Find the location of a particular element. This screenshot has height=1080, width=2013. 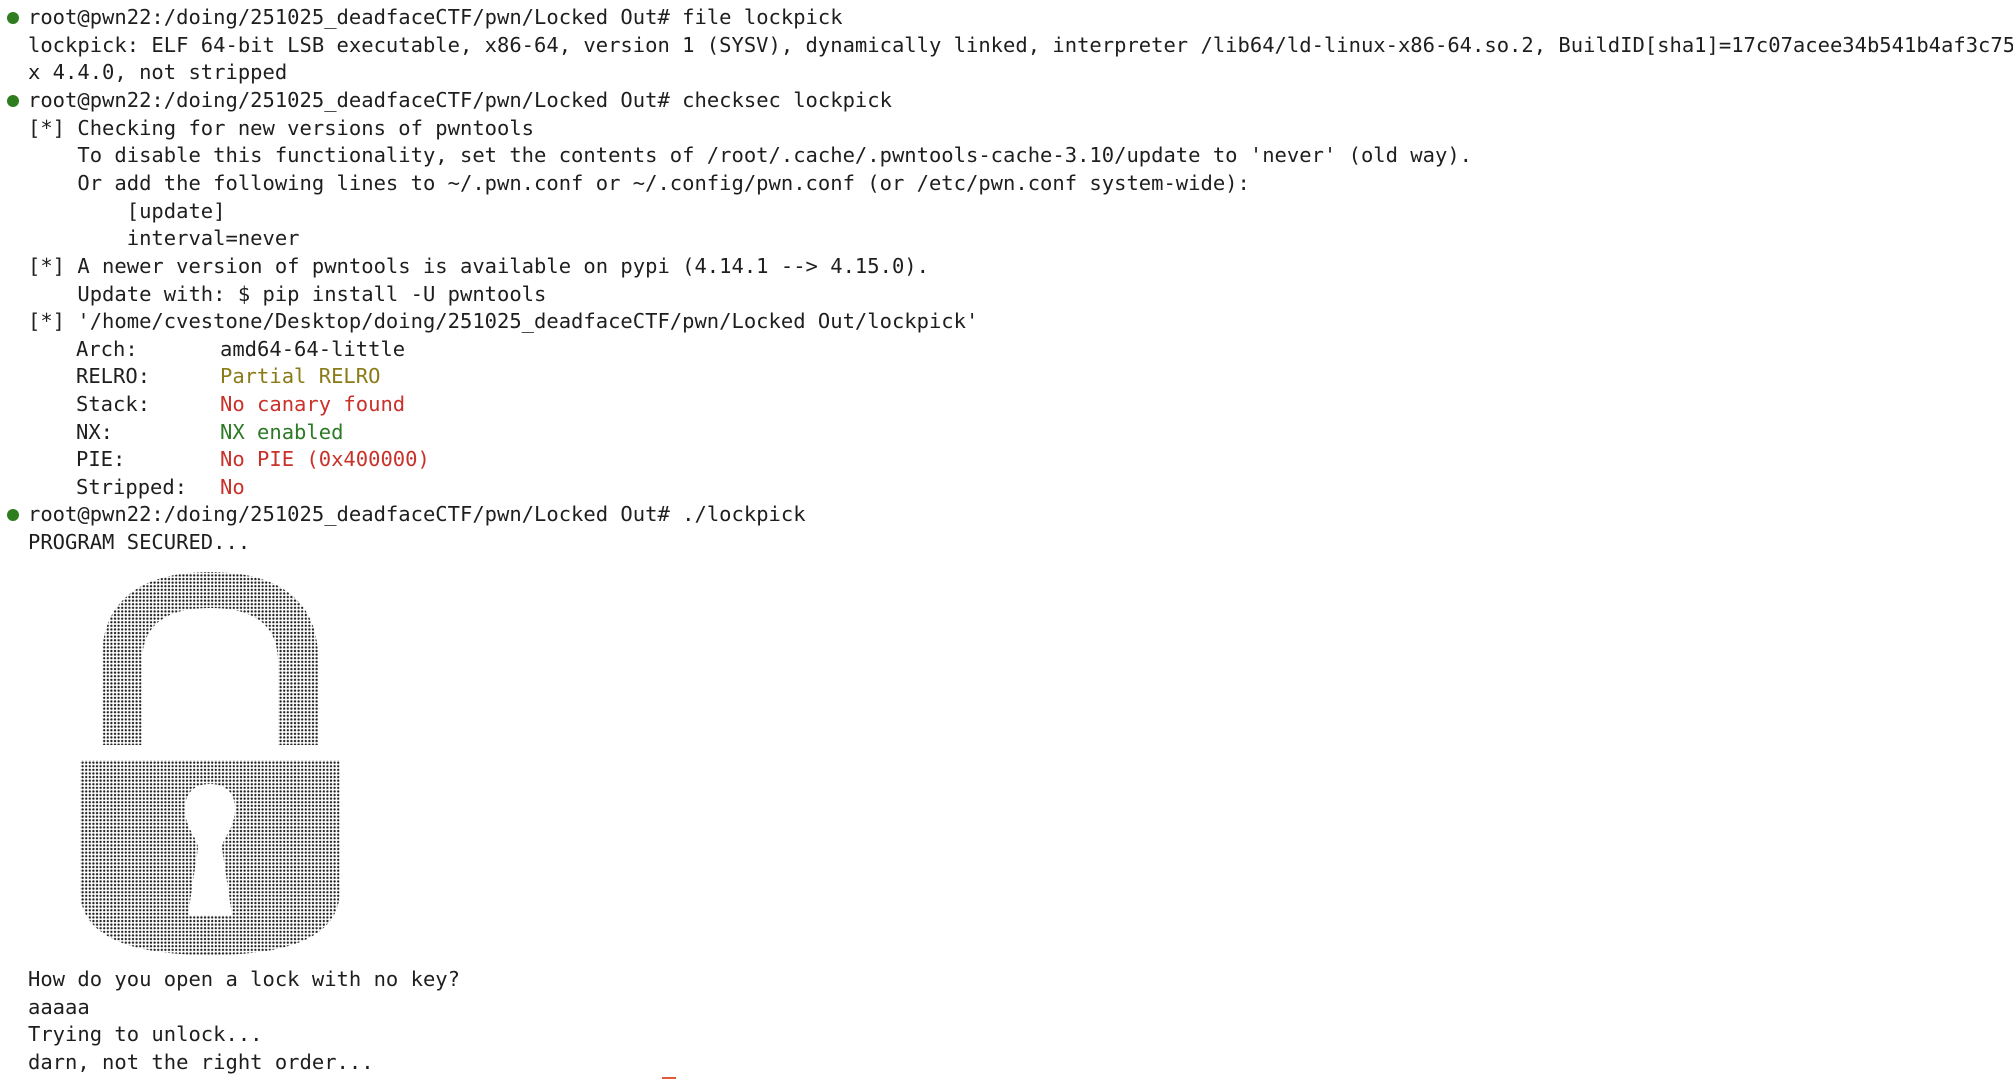

text-cursor is located at coordinates (669, 1078).